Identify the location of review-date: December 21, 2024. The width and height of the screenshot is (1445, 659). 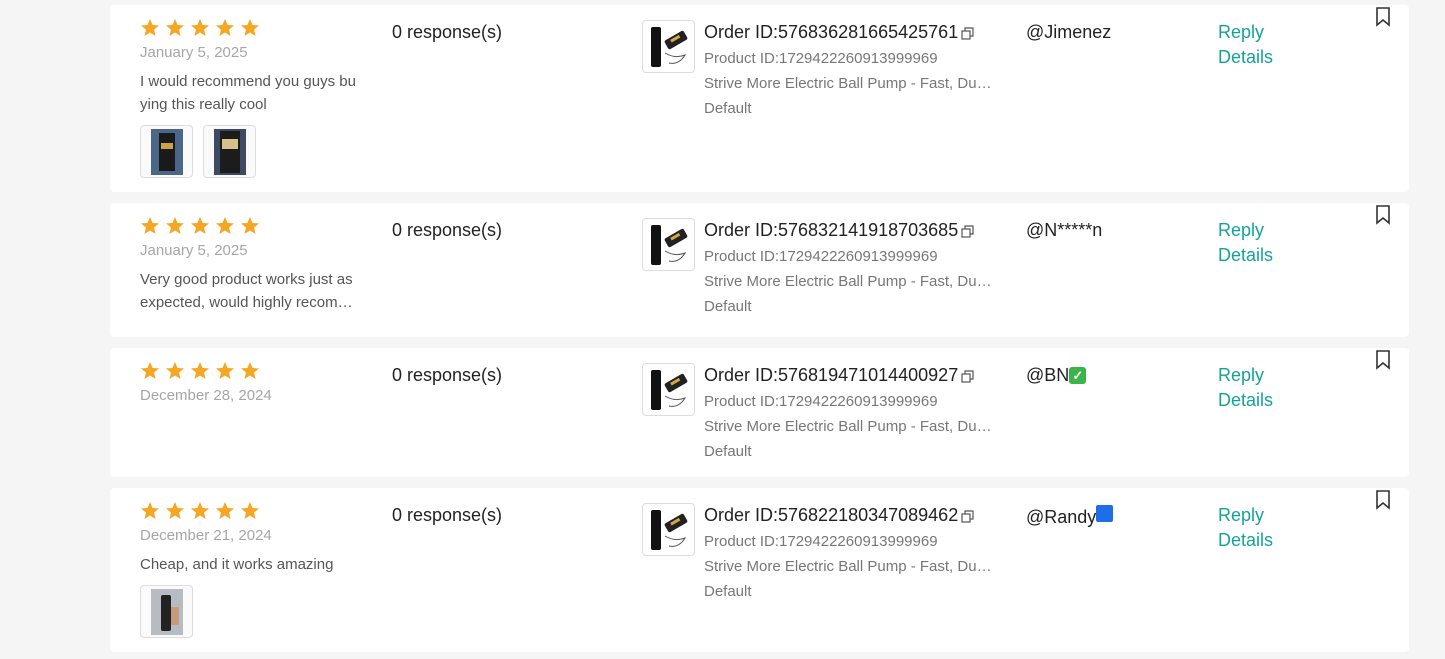
(206, 535).